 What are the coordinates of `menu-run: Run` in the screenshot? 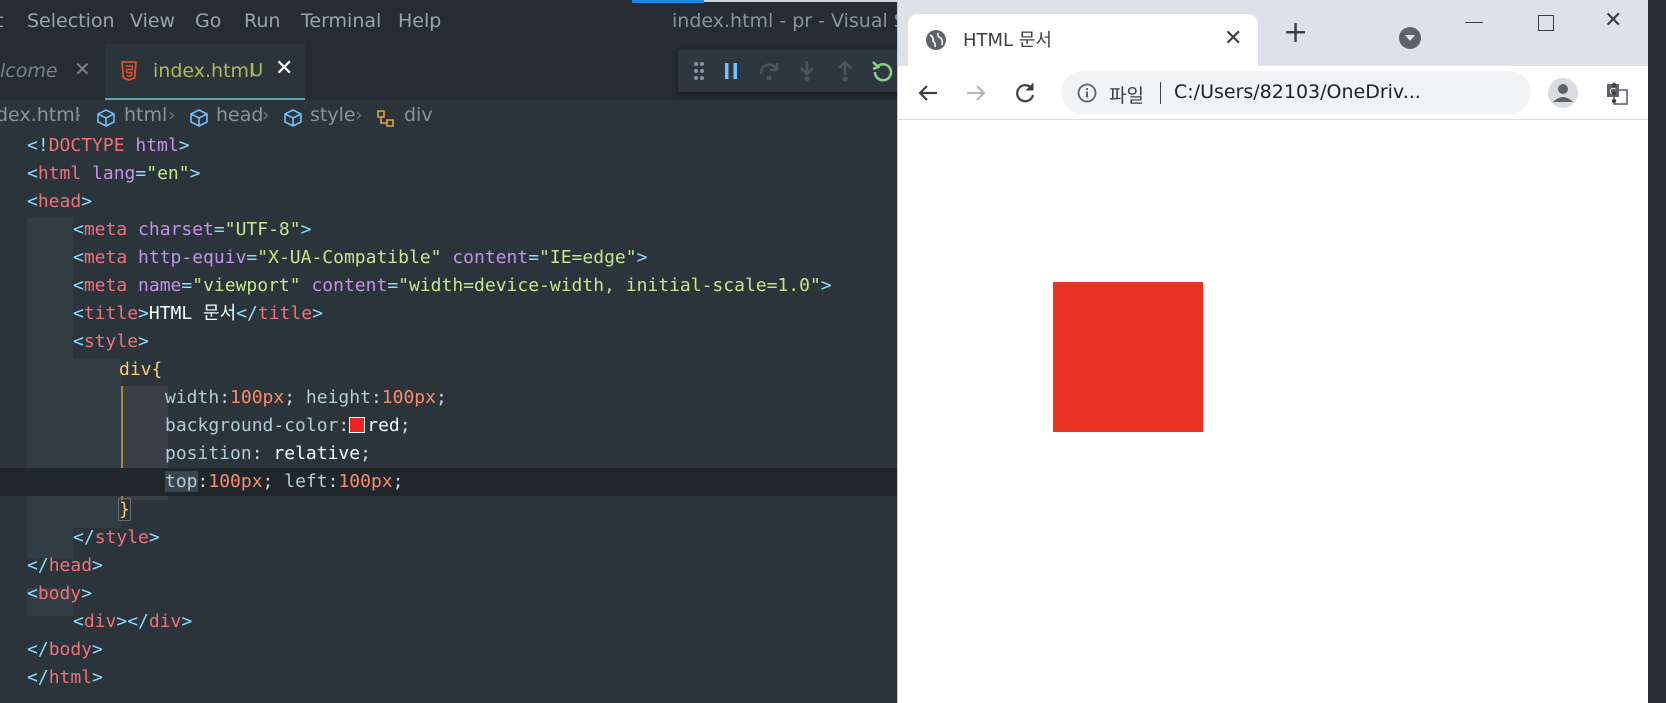 It's located at (262, 21).